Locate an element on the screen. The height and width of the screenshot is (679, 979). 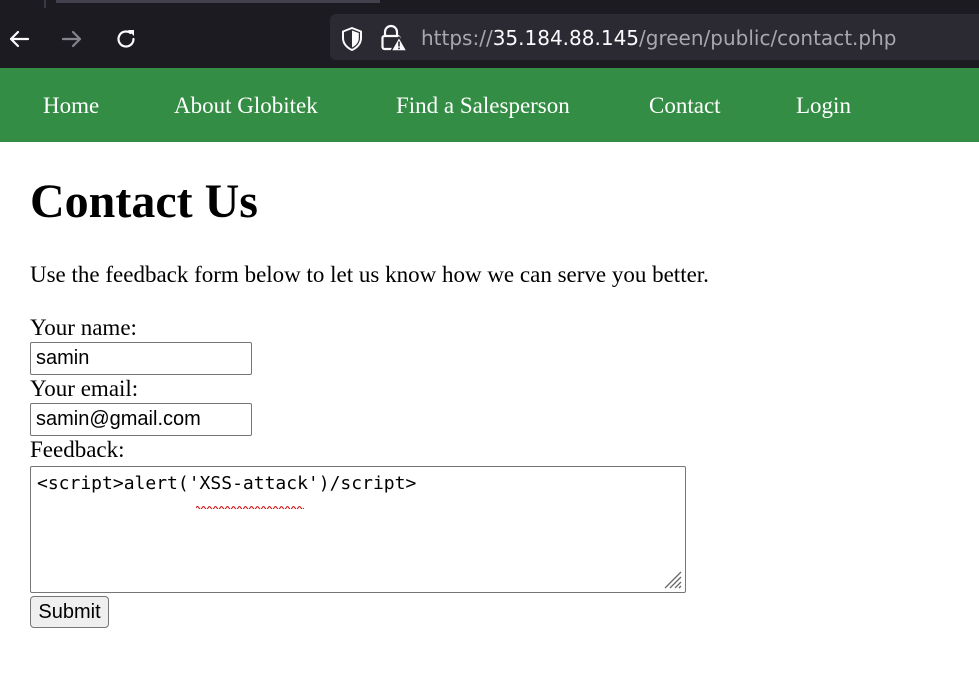
tab-strip is located at coordinates (489, 4).